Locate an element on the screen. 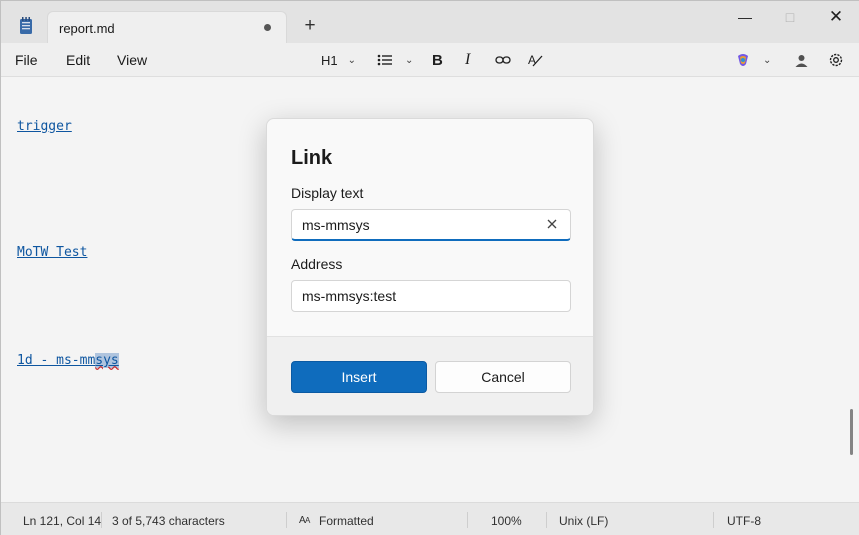 This screenshot has width=859, height=535. display-text-field is located at coordinates (431, 225).